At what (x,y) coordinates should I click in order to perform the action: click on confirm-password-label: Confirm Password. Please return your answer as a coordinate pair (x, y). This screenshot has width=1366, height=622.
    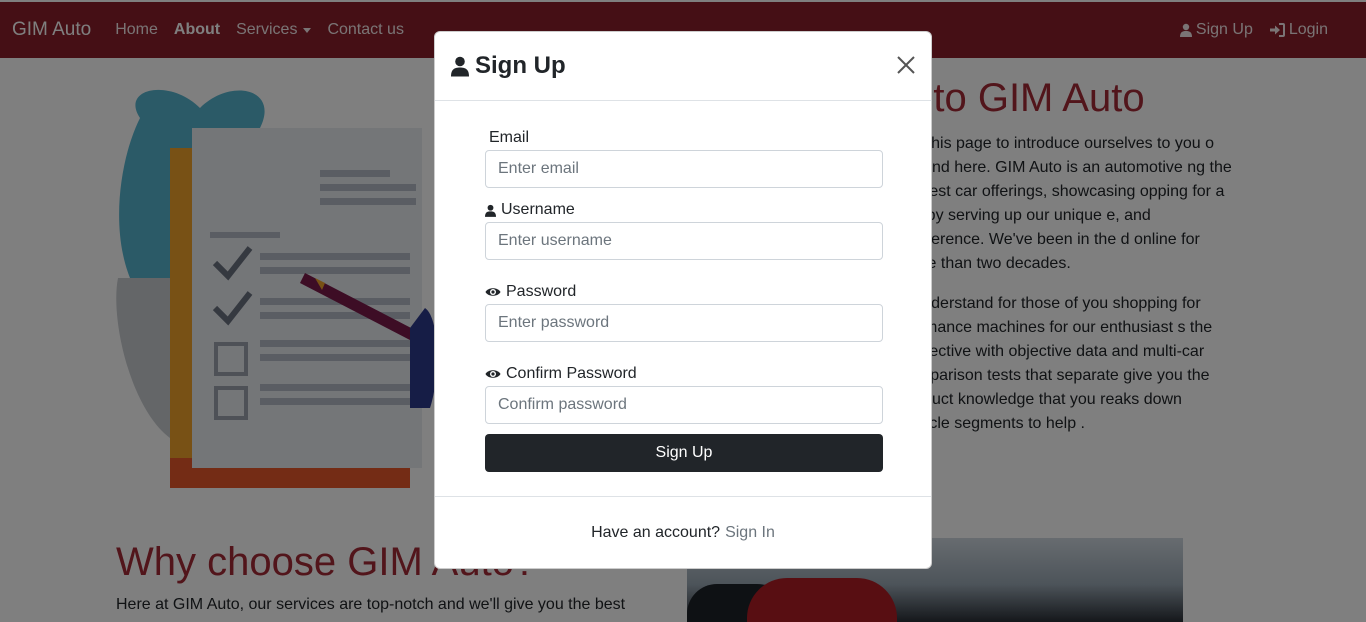
    Looking at the image, I should click on (561, 374).